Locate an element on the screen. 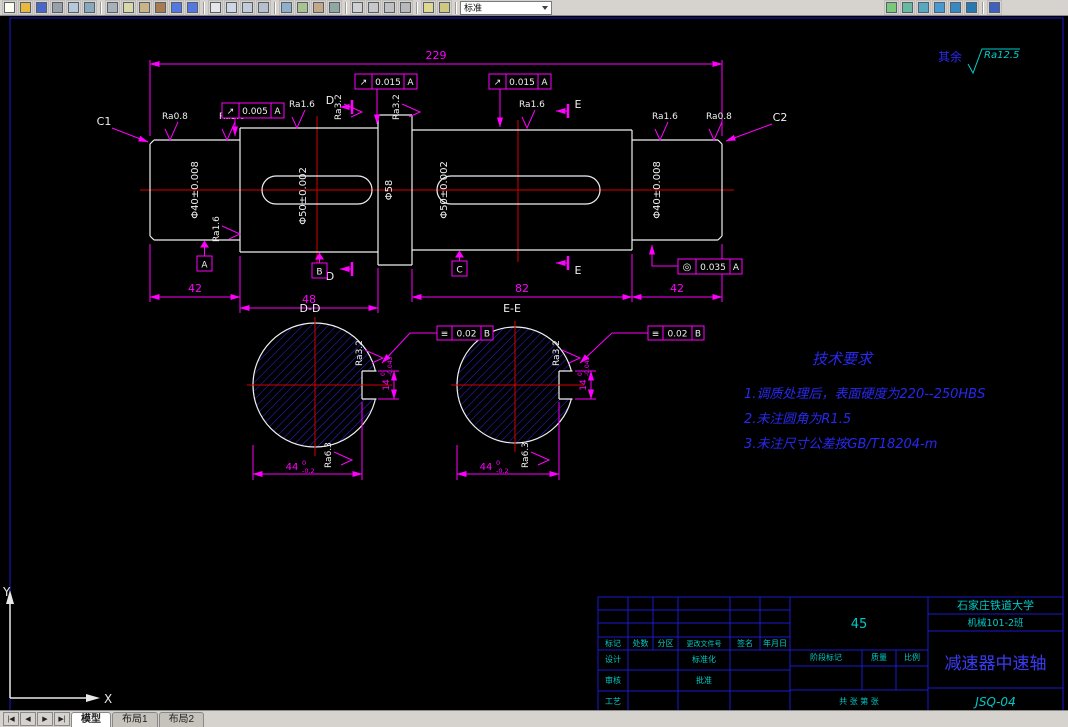 Image resolution: width=1068 pixels, height=727 pixels. tb-label-sign: 签名 is located at coordinates (745, 643).